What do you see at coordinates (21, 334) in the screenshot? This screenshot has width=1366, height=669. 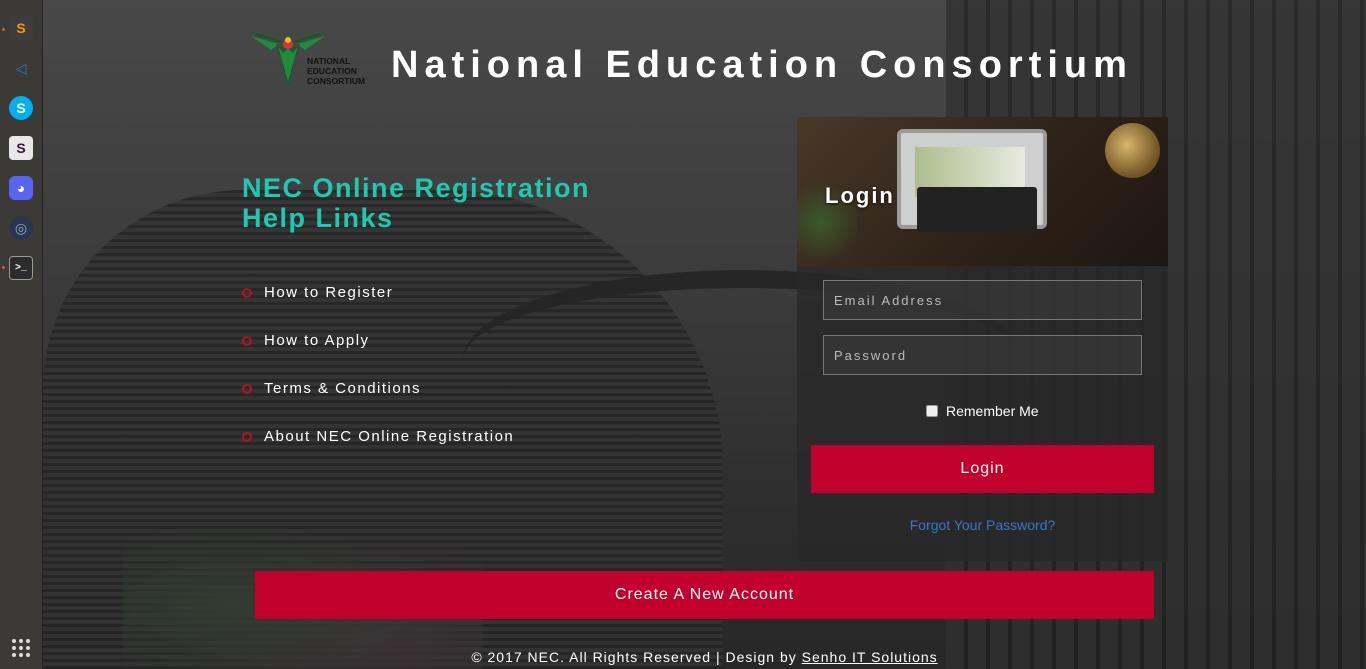 I see `application-dock: S ◁ S S ◕ ◎ >_` at bounding box center [21, 334].